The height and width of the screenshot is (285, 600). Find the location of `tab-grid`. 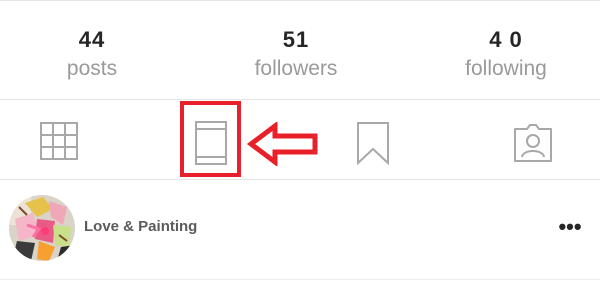

tab-grid is located at coordinates (59, 140).